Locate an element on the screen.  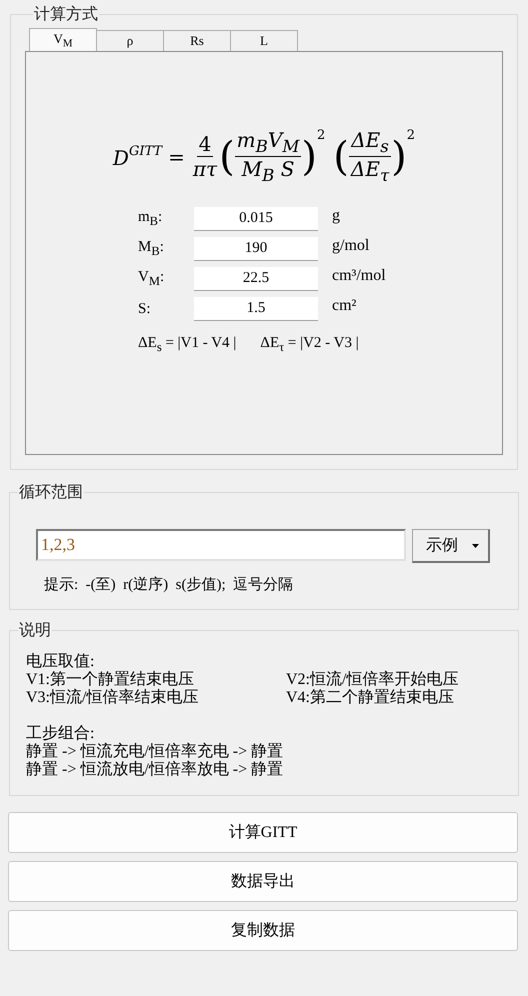
unit-label: g is located at coordinates (336, 216).